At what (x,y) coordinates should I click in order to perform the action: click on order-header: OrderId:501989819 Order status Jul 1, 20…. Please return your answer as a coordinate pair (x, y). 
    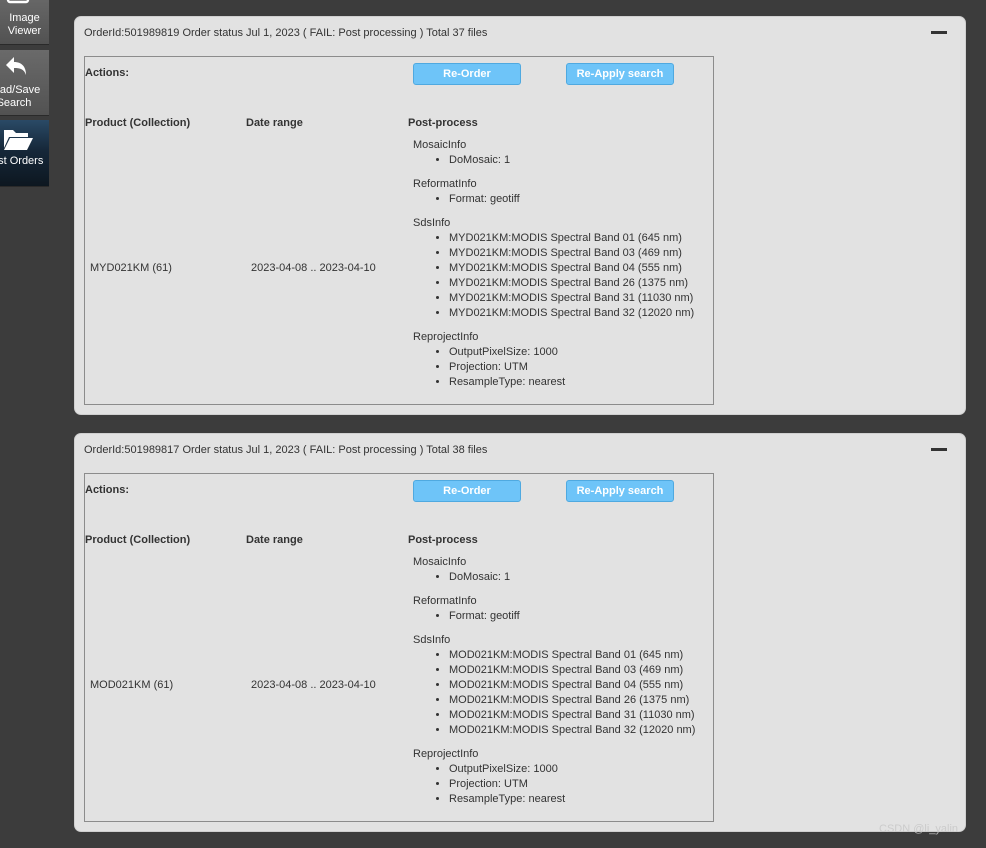
    Looking at the image, I should click on (286, 33).